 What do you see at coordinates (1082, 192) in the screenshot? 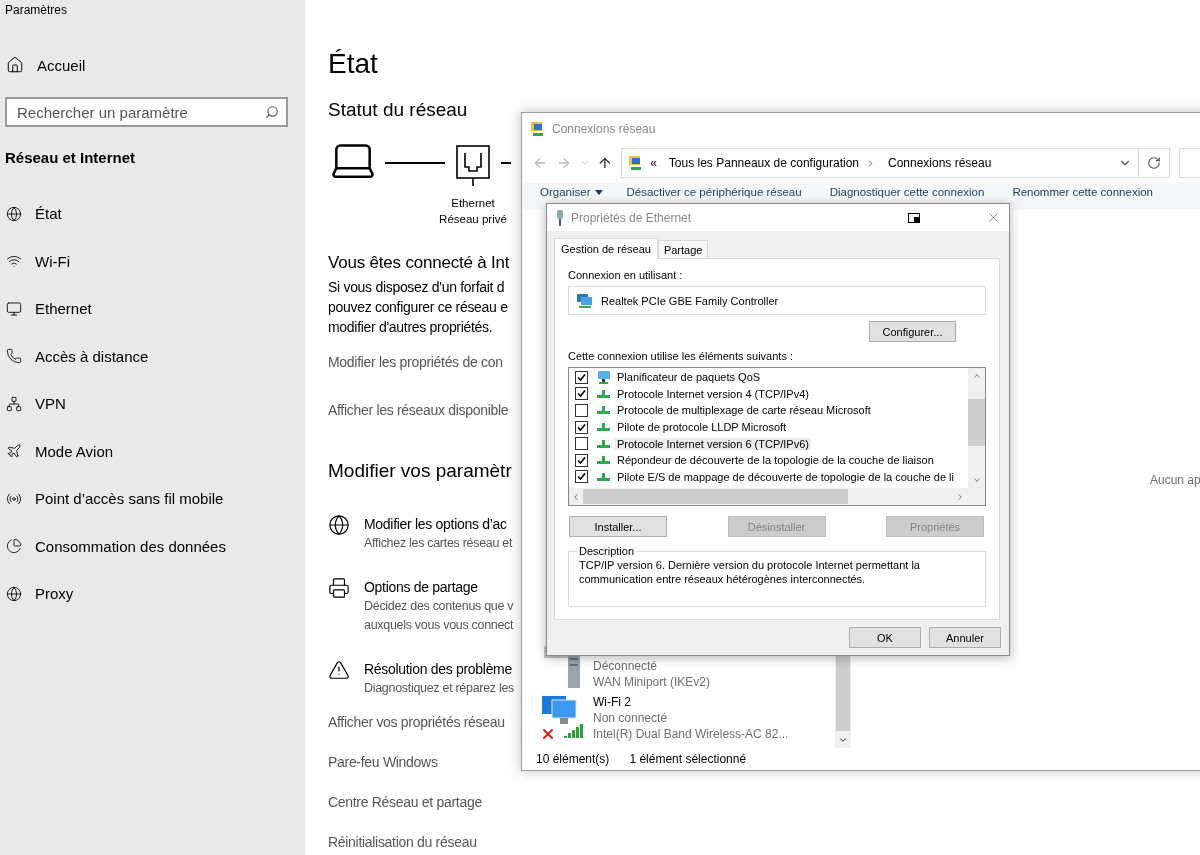
I see `toolbar-button: Renommer cette connexion` at bounding box center [1082, 192].